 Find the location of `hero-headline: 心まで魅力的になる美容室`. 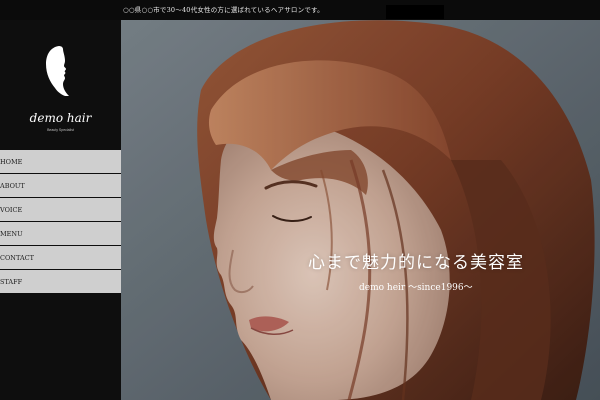

hero-headline: 心まで魅力的になる美容室 is located at coordinates (416, 263).